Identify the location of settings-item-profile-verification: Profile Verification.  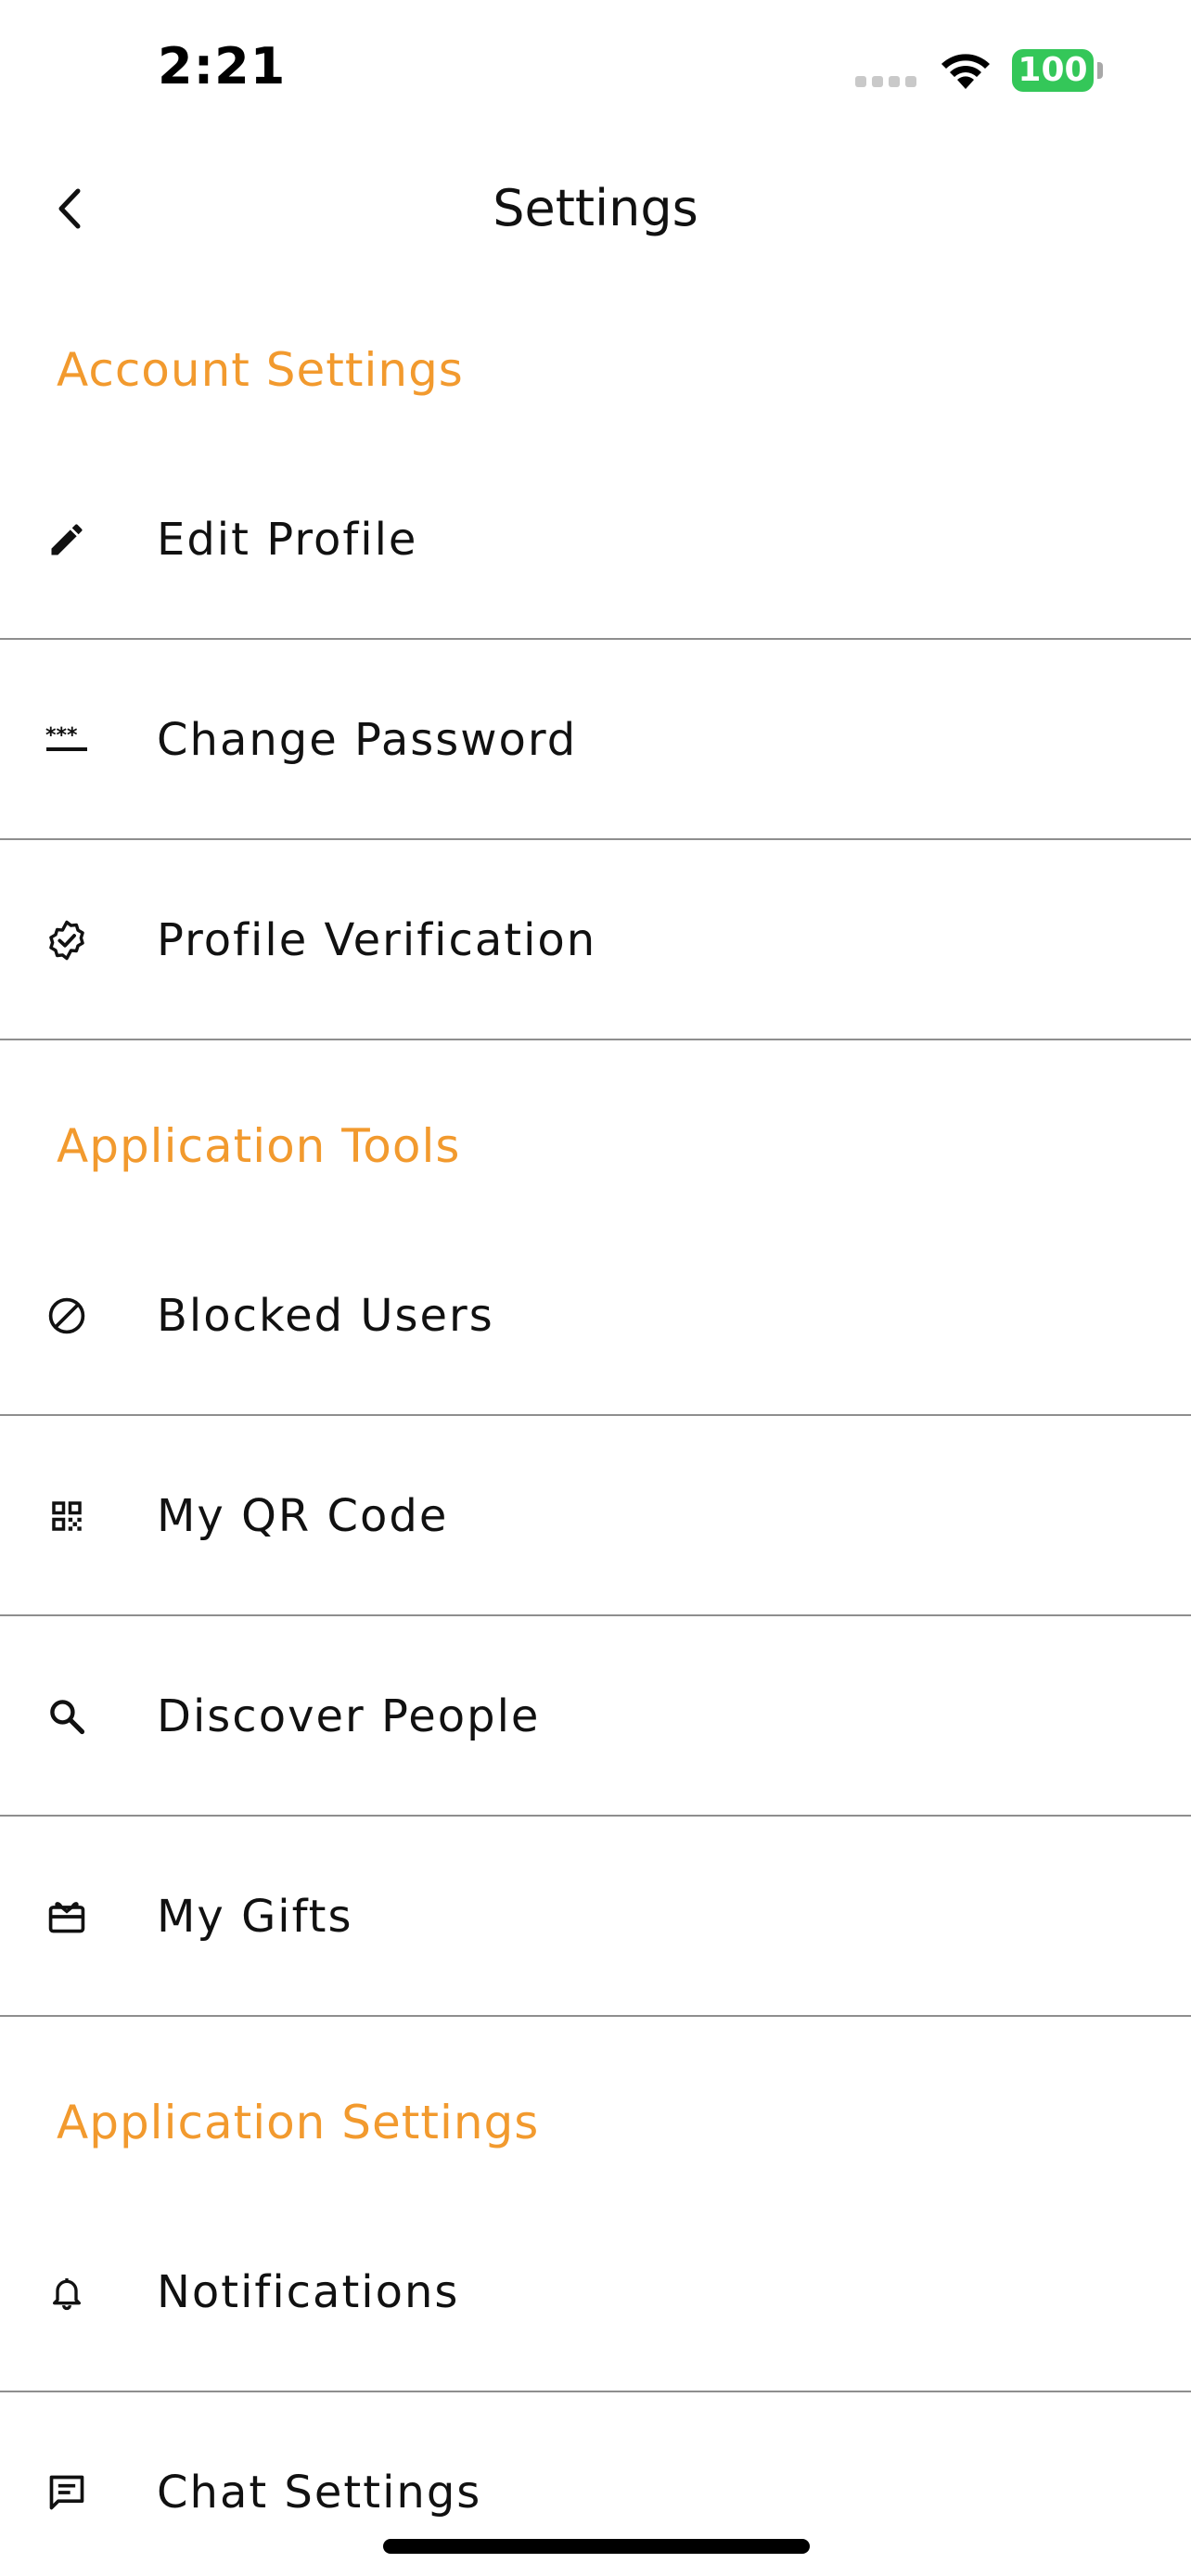
(595, 940).